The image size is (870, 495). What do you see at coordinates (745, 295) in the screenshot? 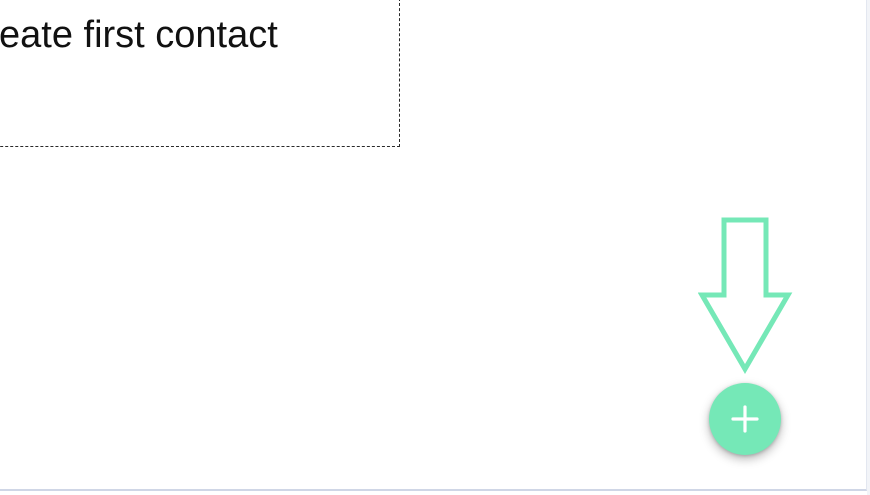
I see `down-arrow-icon` at bounding box center [745, 295].